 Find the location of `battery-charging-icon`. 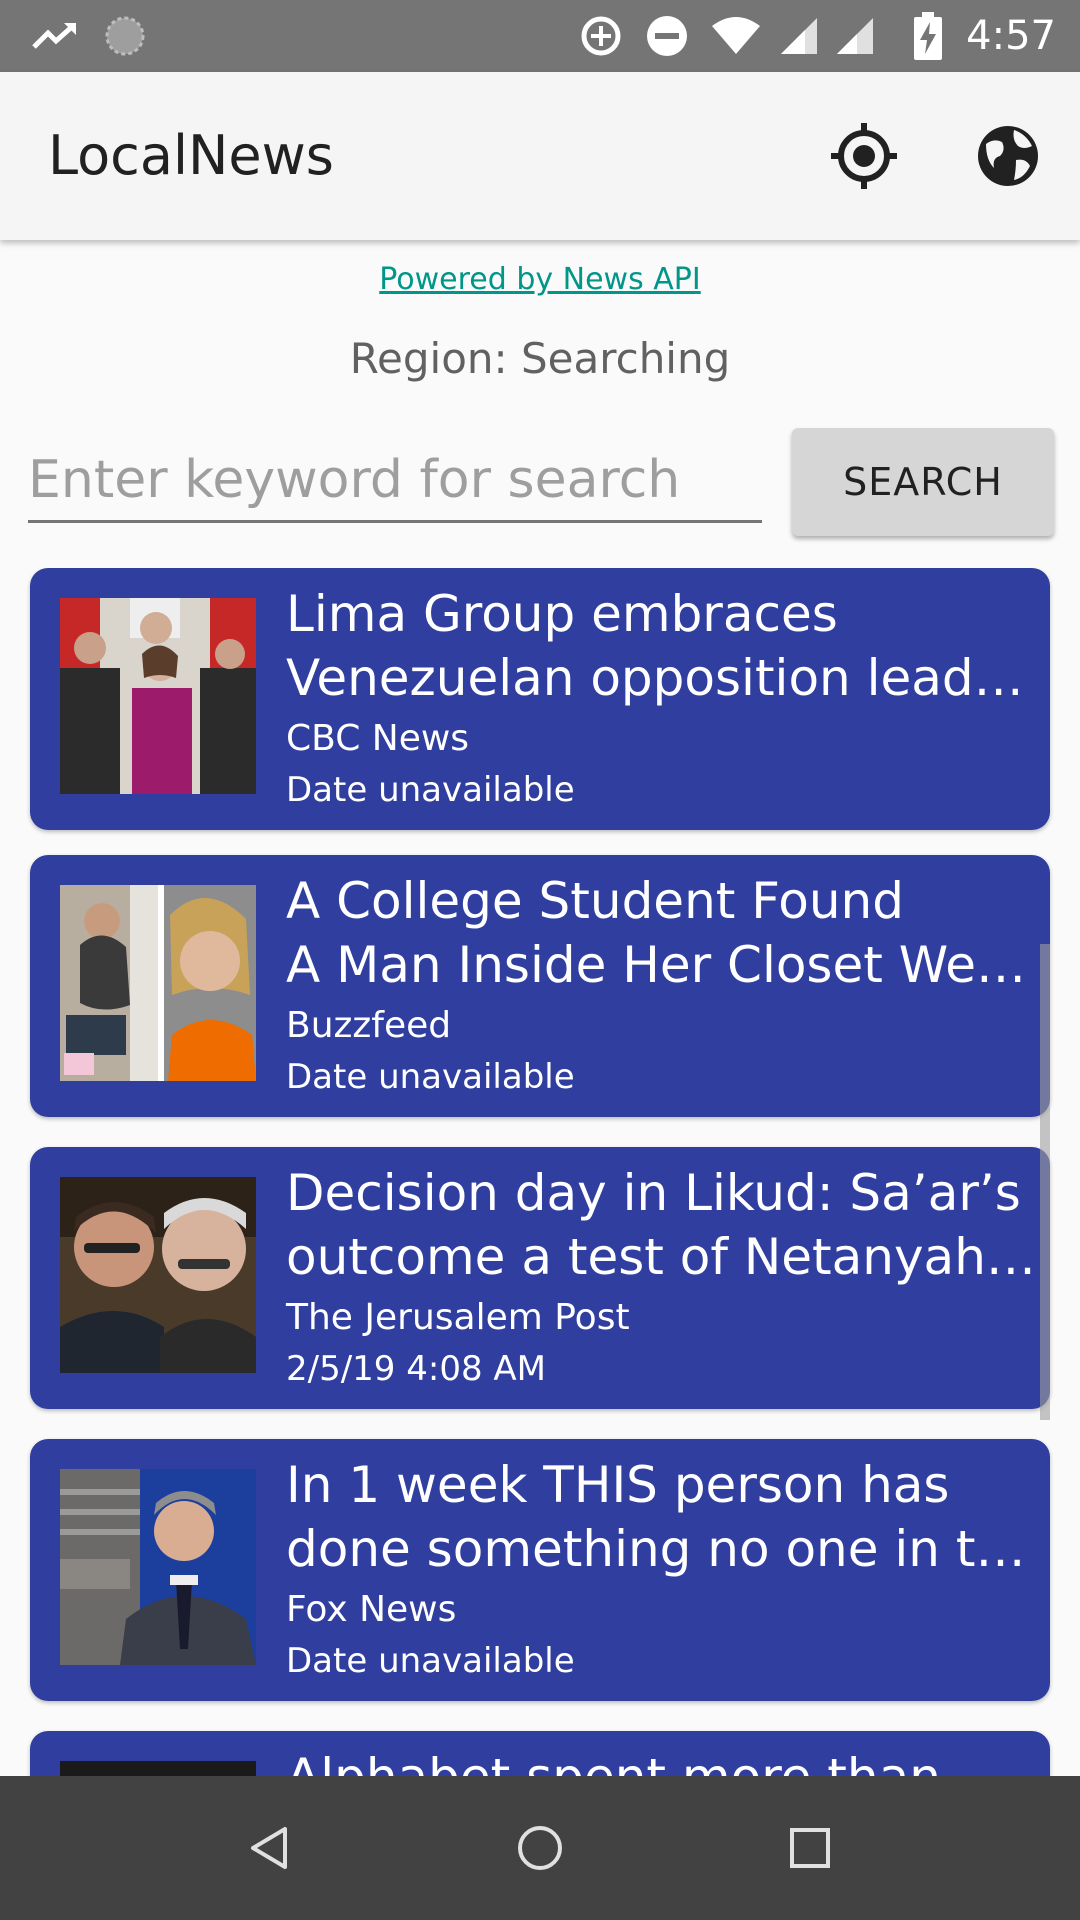

battery-charging-icon is located at coordinates (928, 36).